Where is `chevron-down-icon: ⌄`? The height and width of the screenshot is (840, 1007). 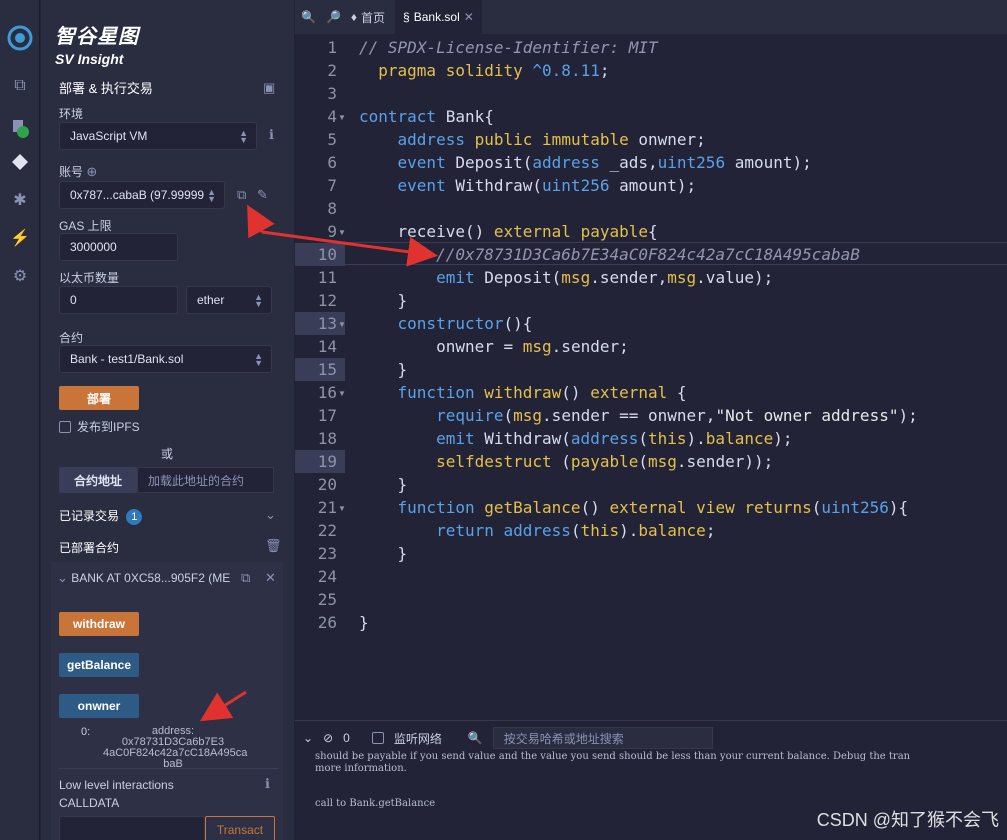
chevron-down-icon: ⌄ is located at coordinates (270, 515).